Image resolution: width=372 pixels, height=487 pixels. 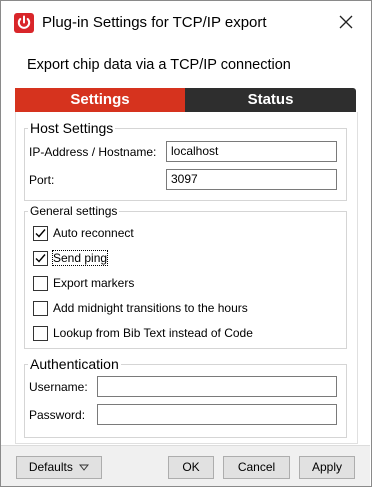 I want to click on checkbox-label: Export markers, so click(x=94, y=283).